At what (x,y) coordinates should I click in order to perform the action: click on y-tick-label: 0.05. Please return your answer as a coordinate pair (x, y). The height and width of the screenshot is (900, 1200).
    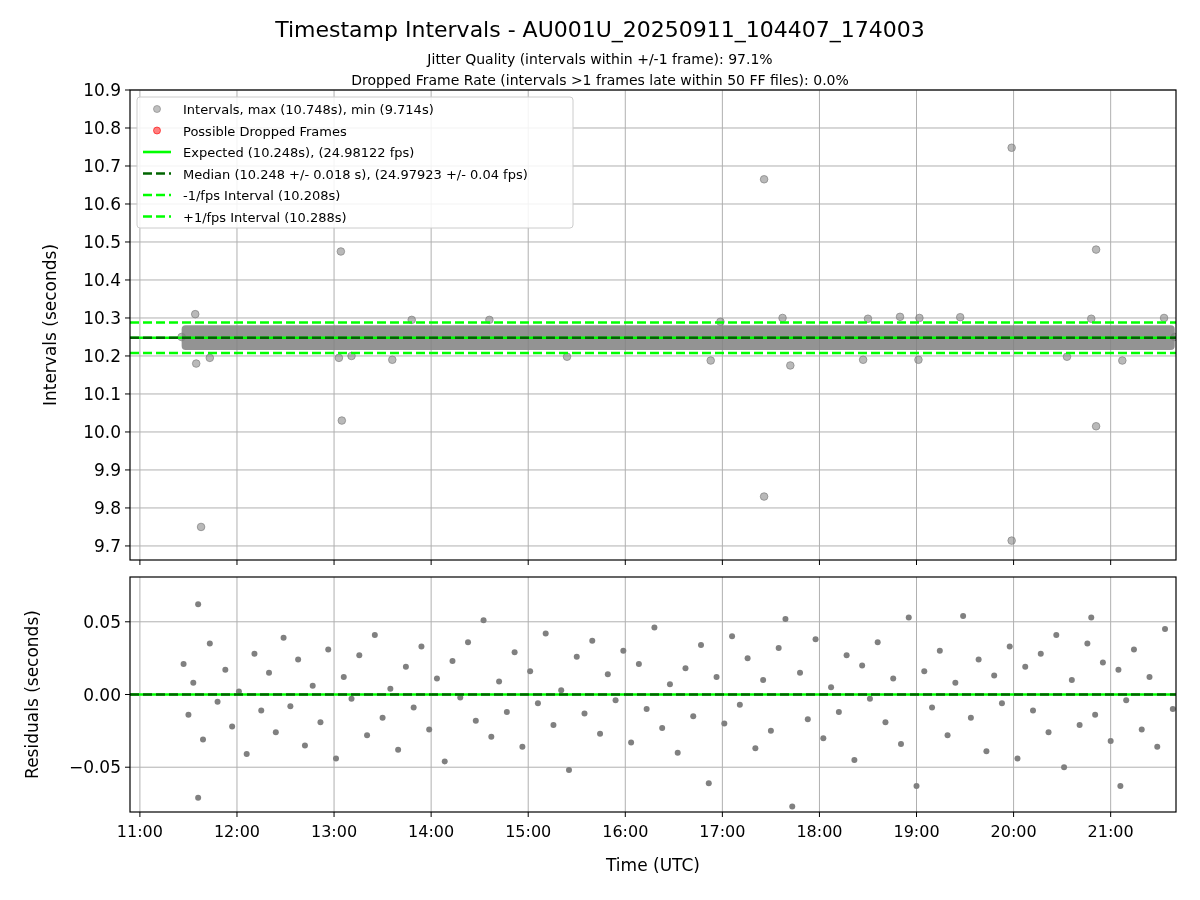
    Looking at the image, I should click on (102, 621).